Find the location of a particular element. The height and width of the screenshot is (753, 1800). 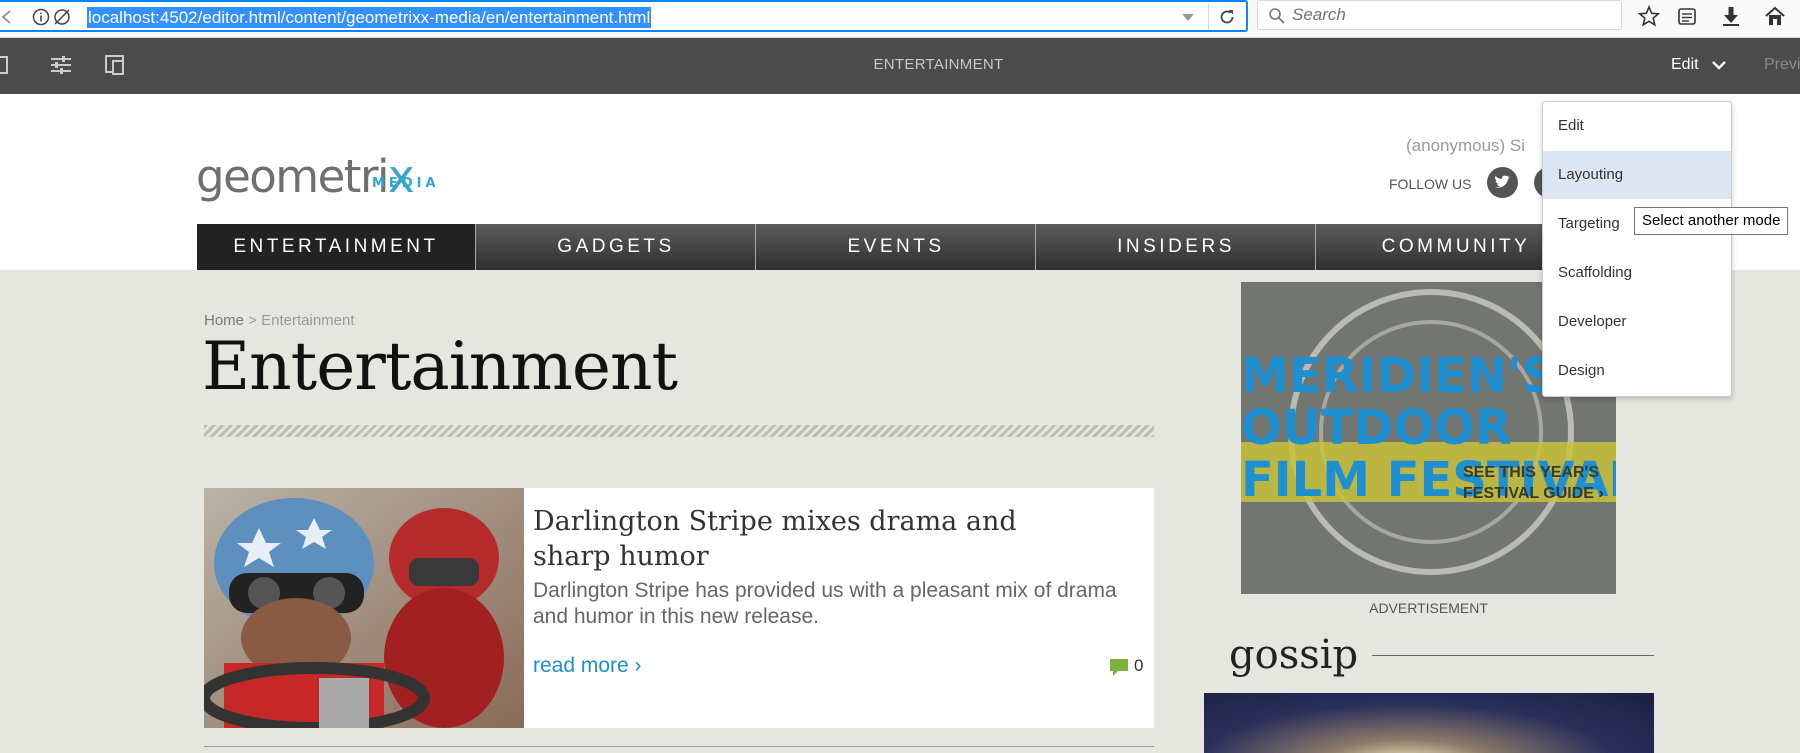

title-divider is located at coordinates (679, 431).